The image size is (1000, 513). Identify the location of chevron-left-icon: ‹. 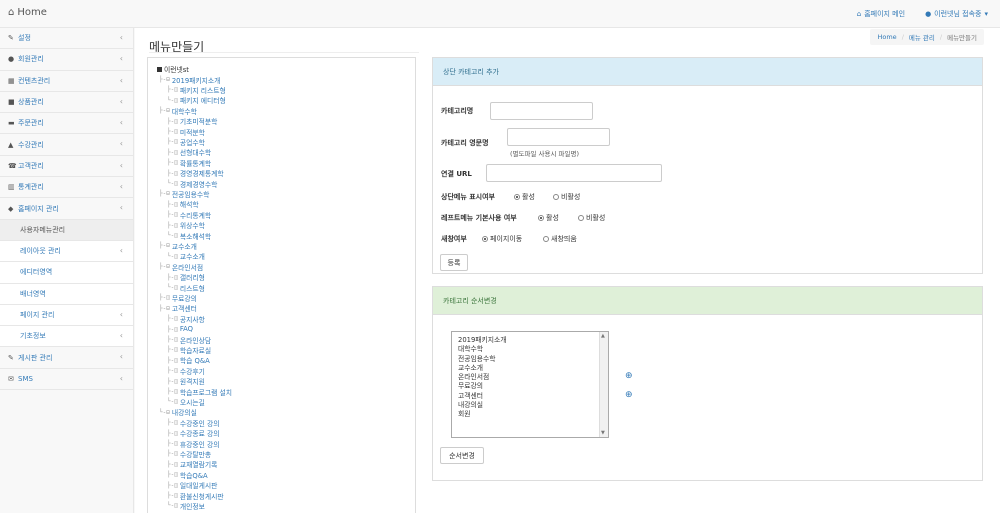
(121, 357).